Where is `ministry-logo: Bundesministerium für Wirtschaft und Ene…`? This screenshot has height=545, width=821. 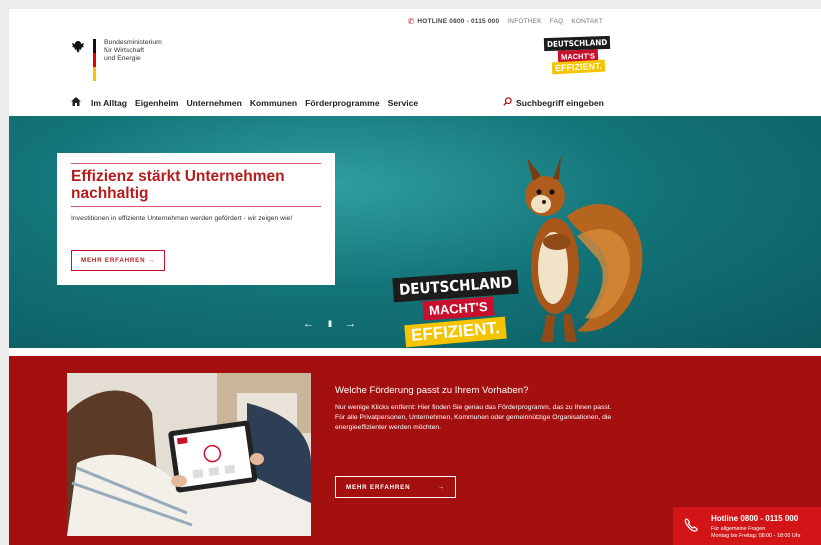 ministry-logo: Bundesministerium für Wirtschaft und Ene… is located at coordinates (116, 60).